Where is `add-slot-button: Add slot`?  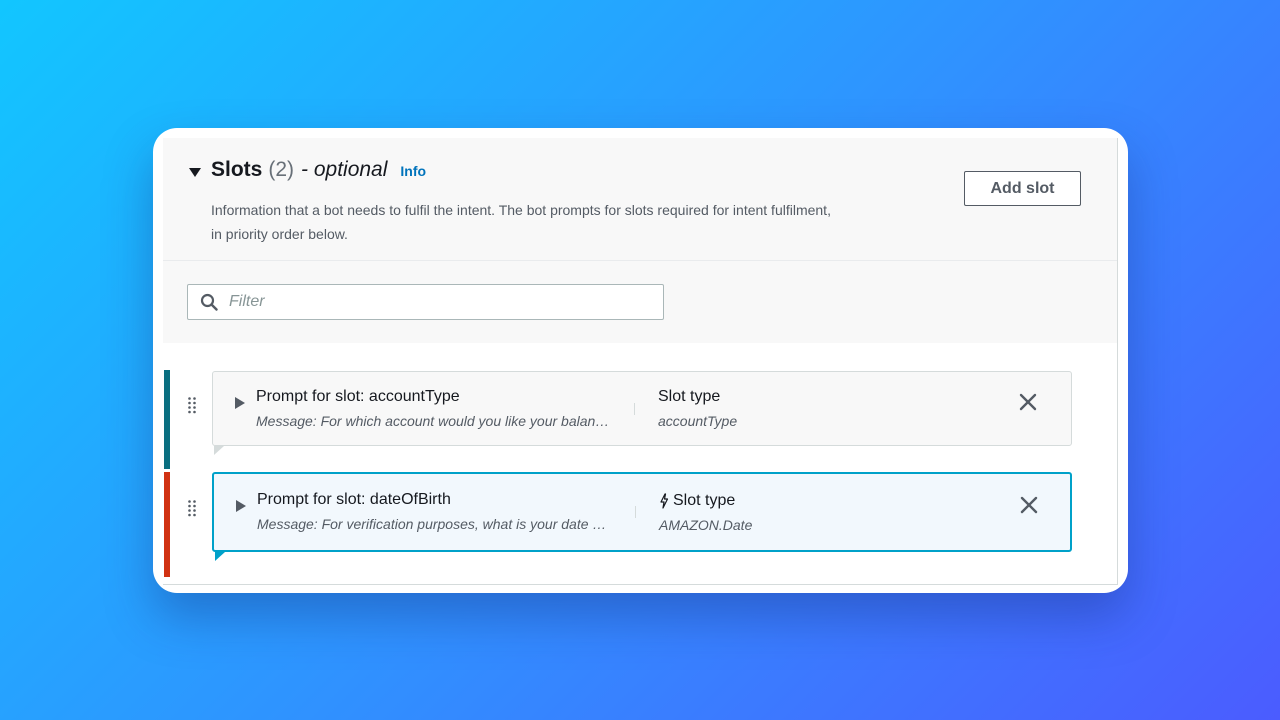 add-slot-button: Add slot is located at coordinates (1022, 188).